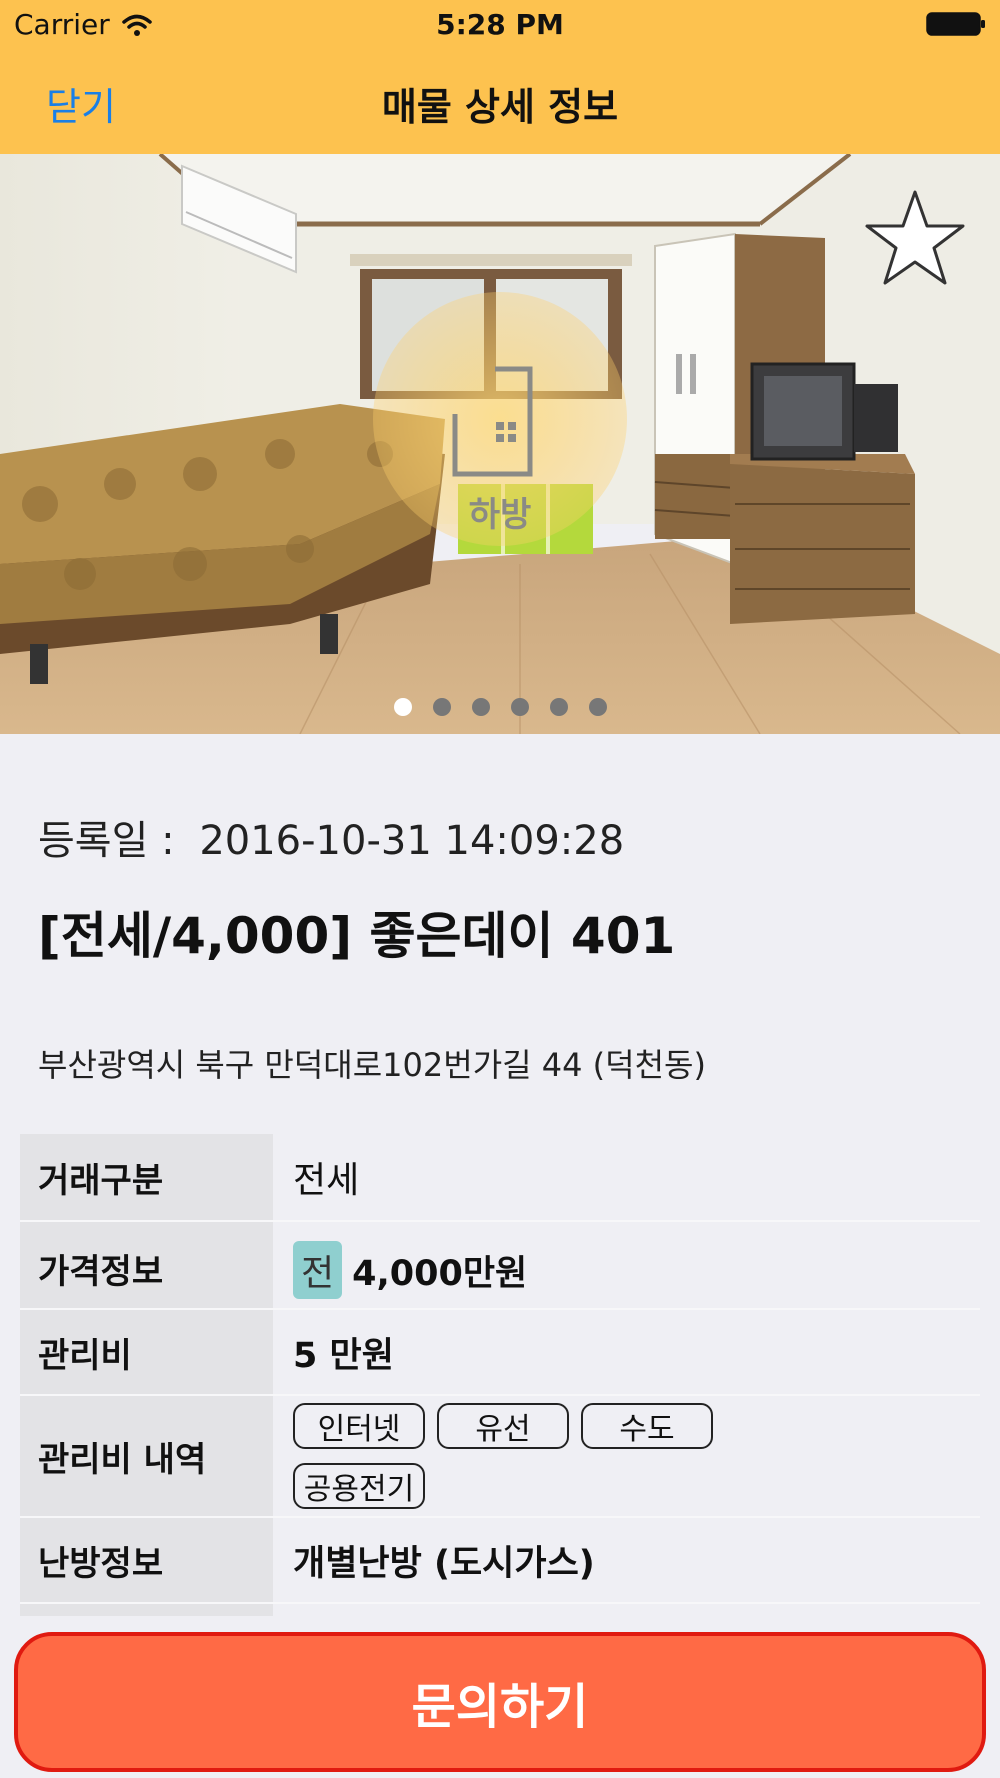 This screenshot has width=1000, height=1778. What do you see at coordinates (503, 1426) in the screenshot?
I see `maintenance-tag: 유선` at bounding box center [503, 1426].